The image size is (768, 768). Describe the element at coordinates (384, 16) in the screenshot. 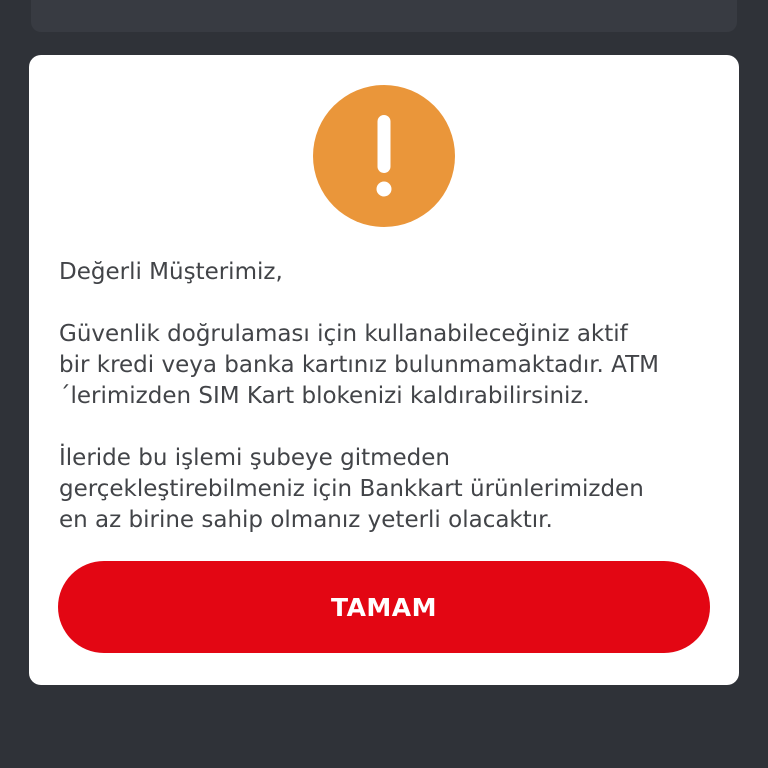

I see `background-card` at that location.